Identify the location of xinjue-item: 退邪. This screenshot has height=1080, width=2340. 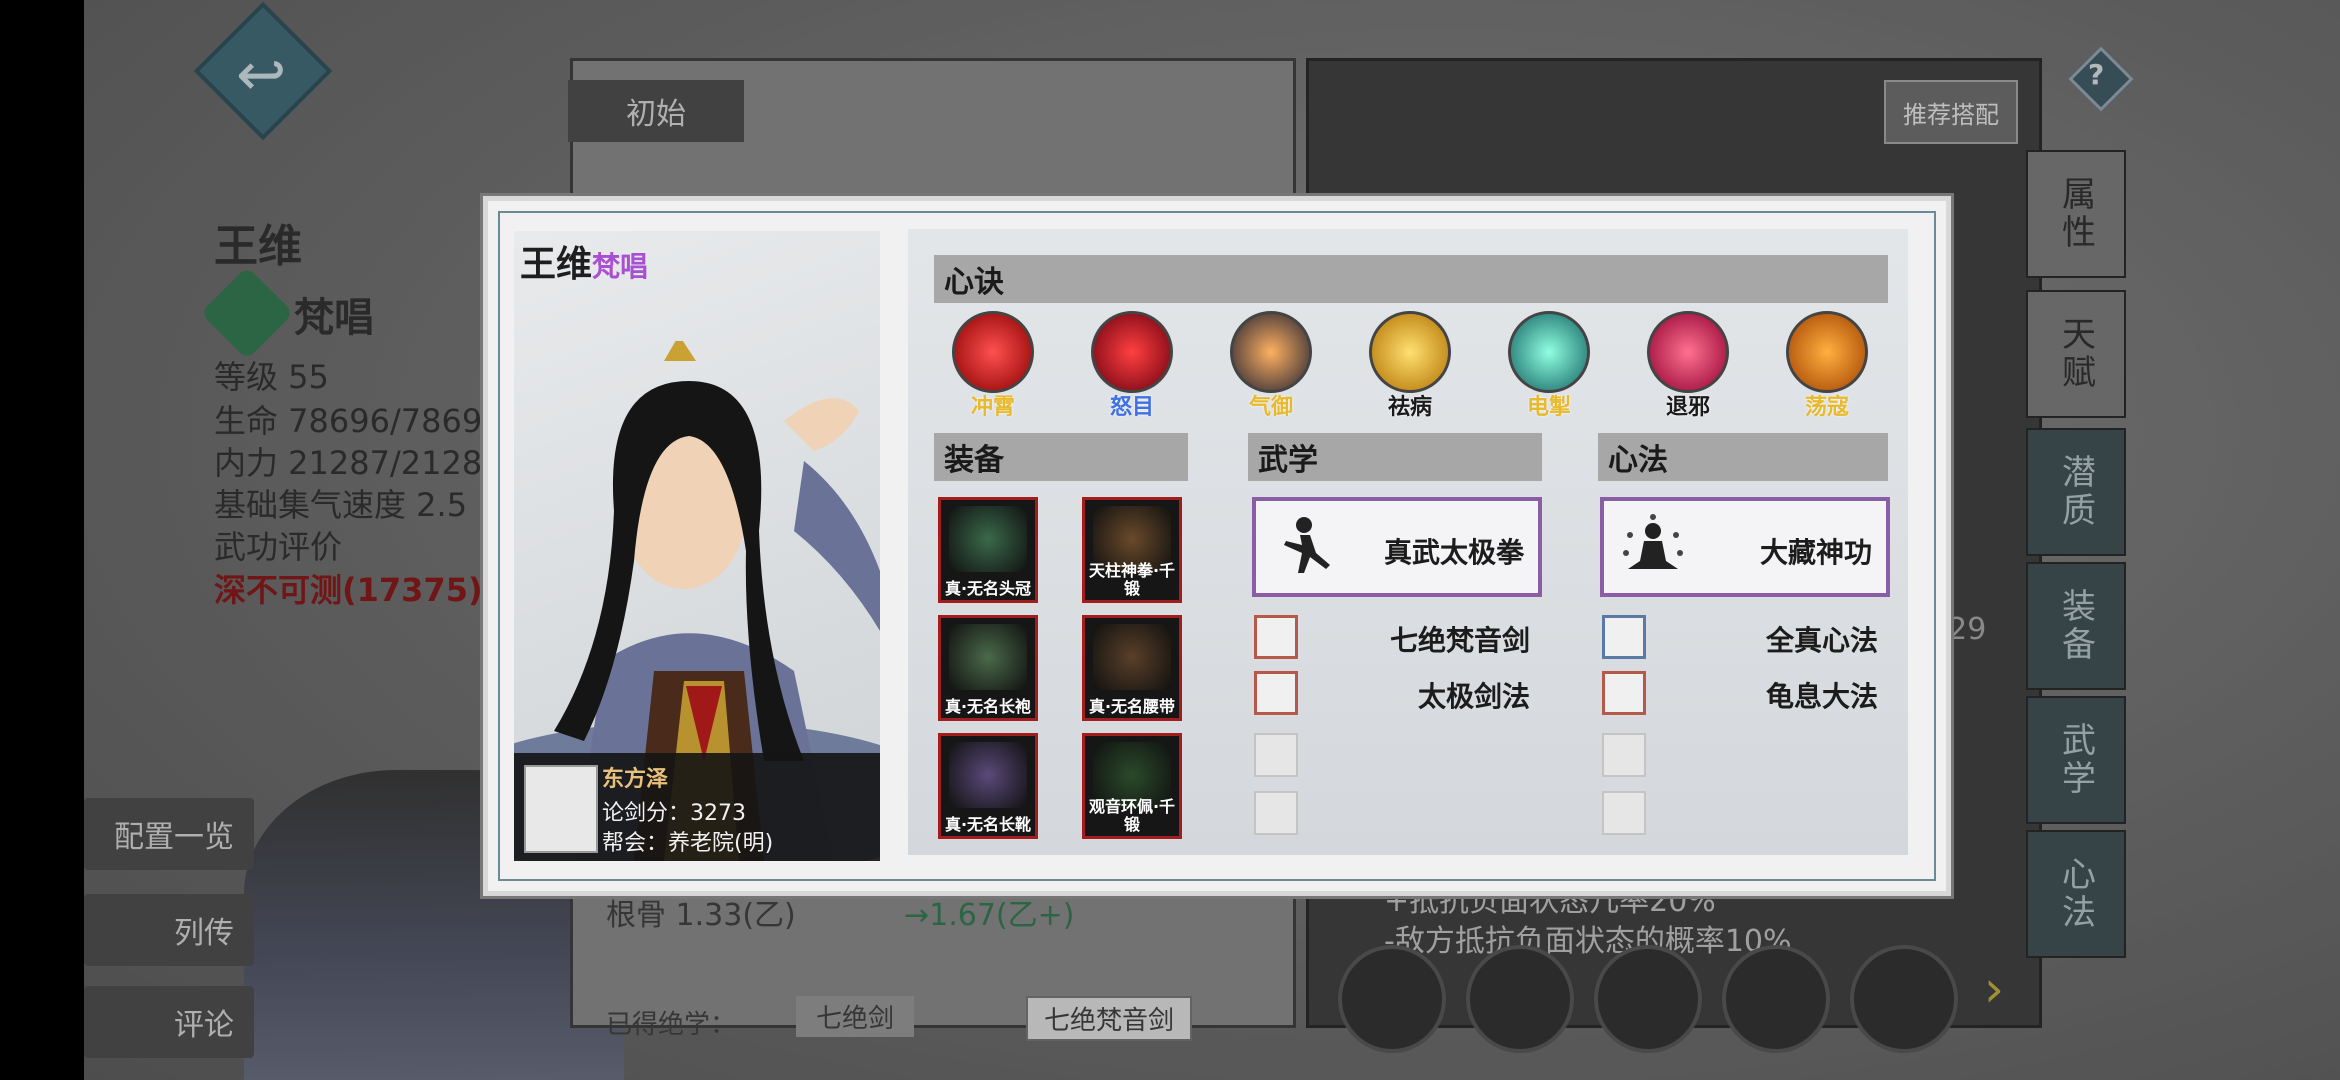
(1688, 366).